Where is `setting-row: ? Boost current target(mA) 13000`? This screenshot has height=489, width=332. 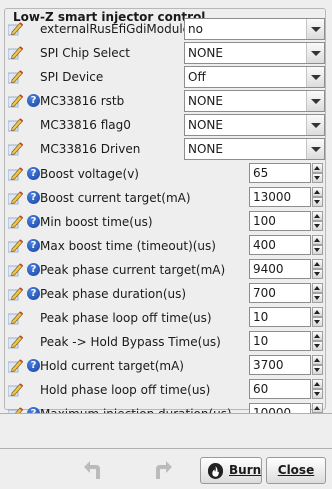 setting-row: ? Boost current target(mA) 13000 is located at coordinates (166, 198).